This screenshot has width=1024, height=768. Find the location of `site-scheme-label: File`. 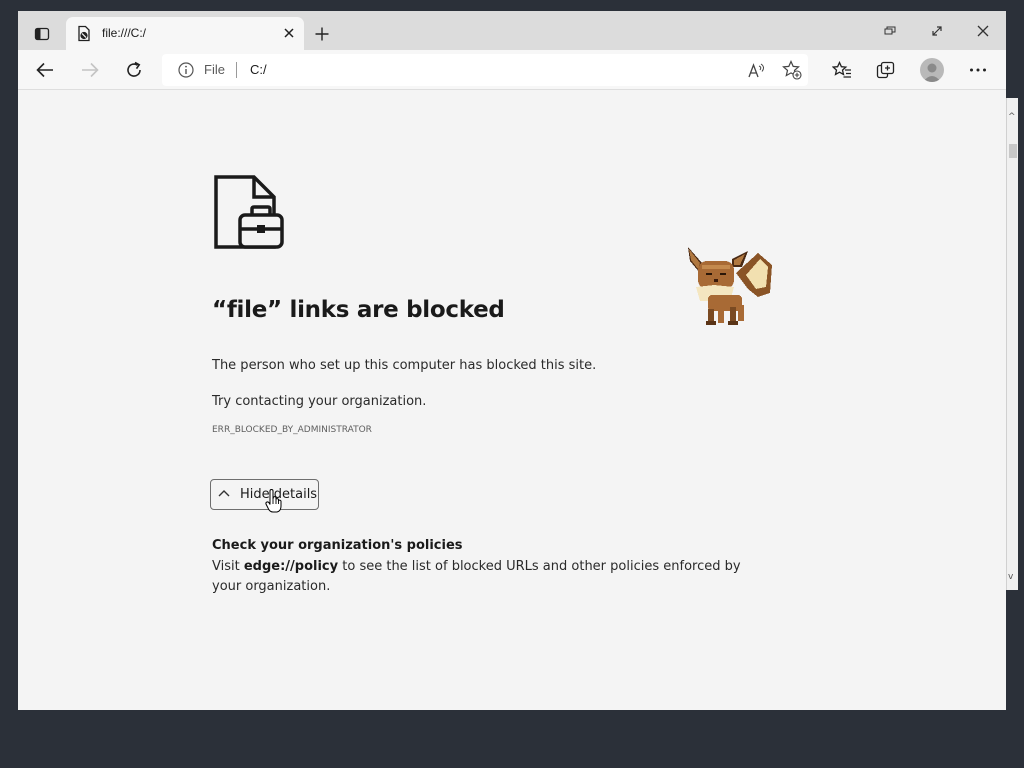

site-scheme-label: File is located at coordinates (214, 69).